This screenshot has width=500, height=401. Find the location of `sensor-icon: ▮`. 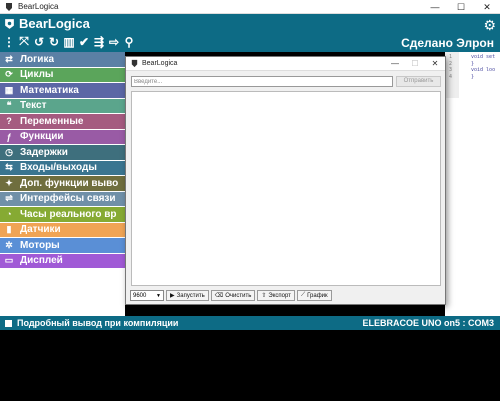

sensor-icon: ▮ is located at coordinates (9, 229).